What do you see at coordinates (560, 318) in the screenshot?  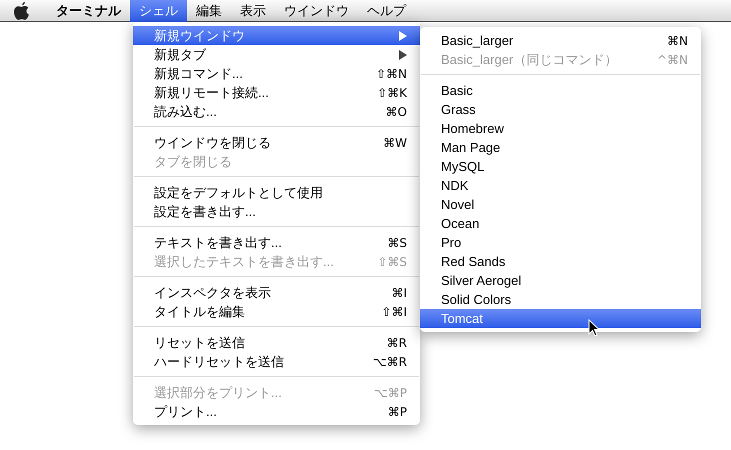 I see `menu-item: Tomcat` at bounding box center [560, 318].